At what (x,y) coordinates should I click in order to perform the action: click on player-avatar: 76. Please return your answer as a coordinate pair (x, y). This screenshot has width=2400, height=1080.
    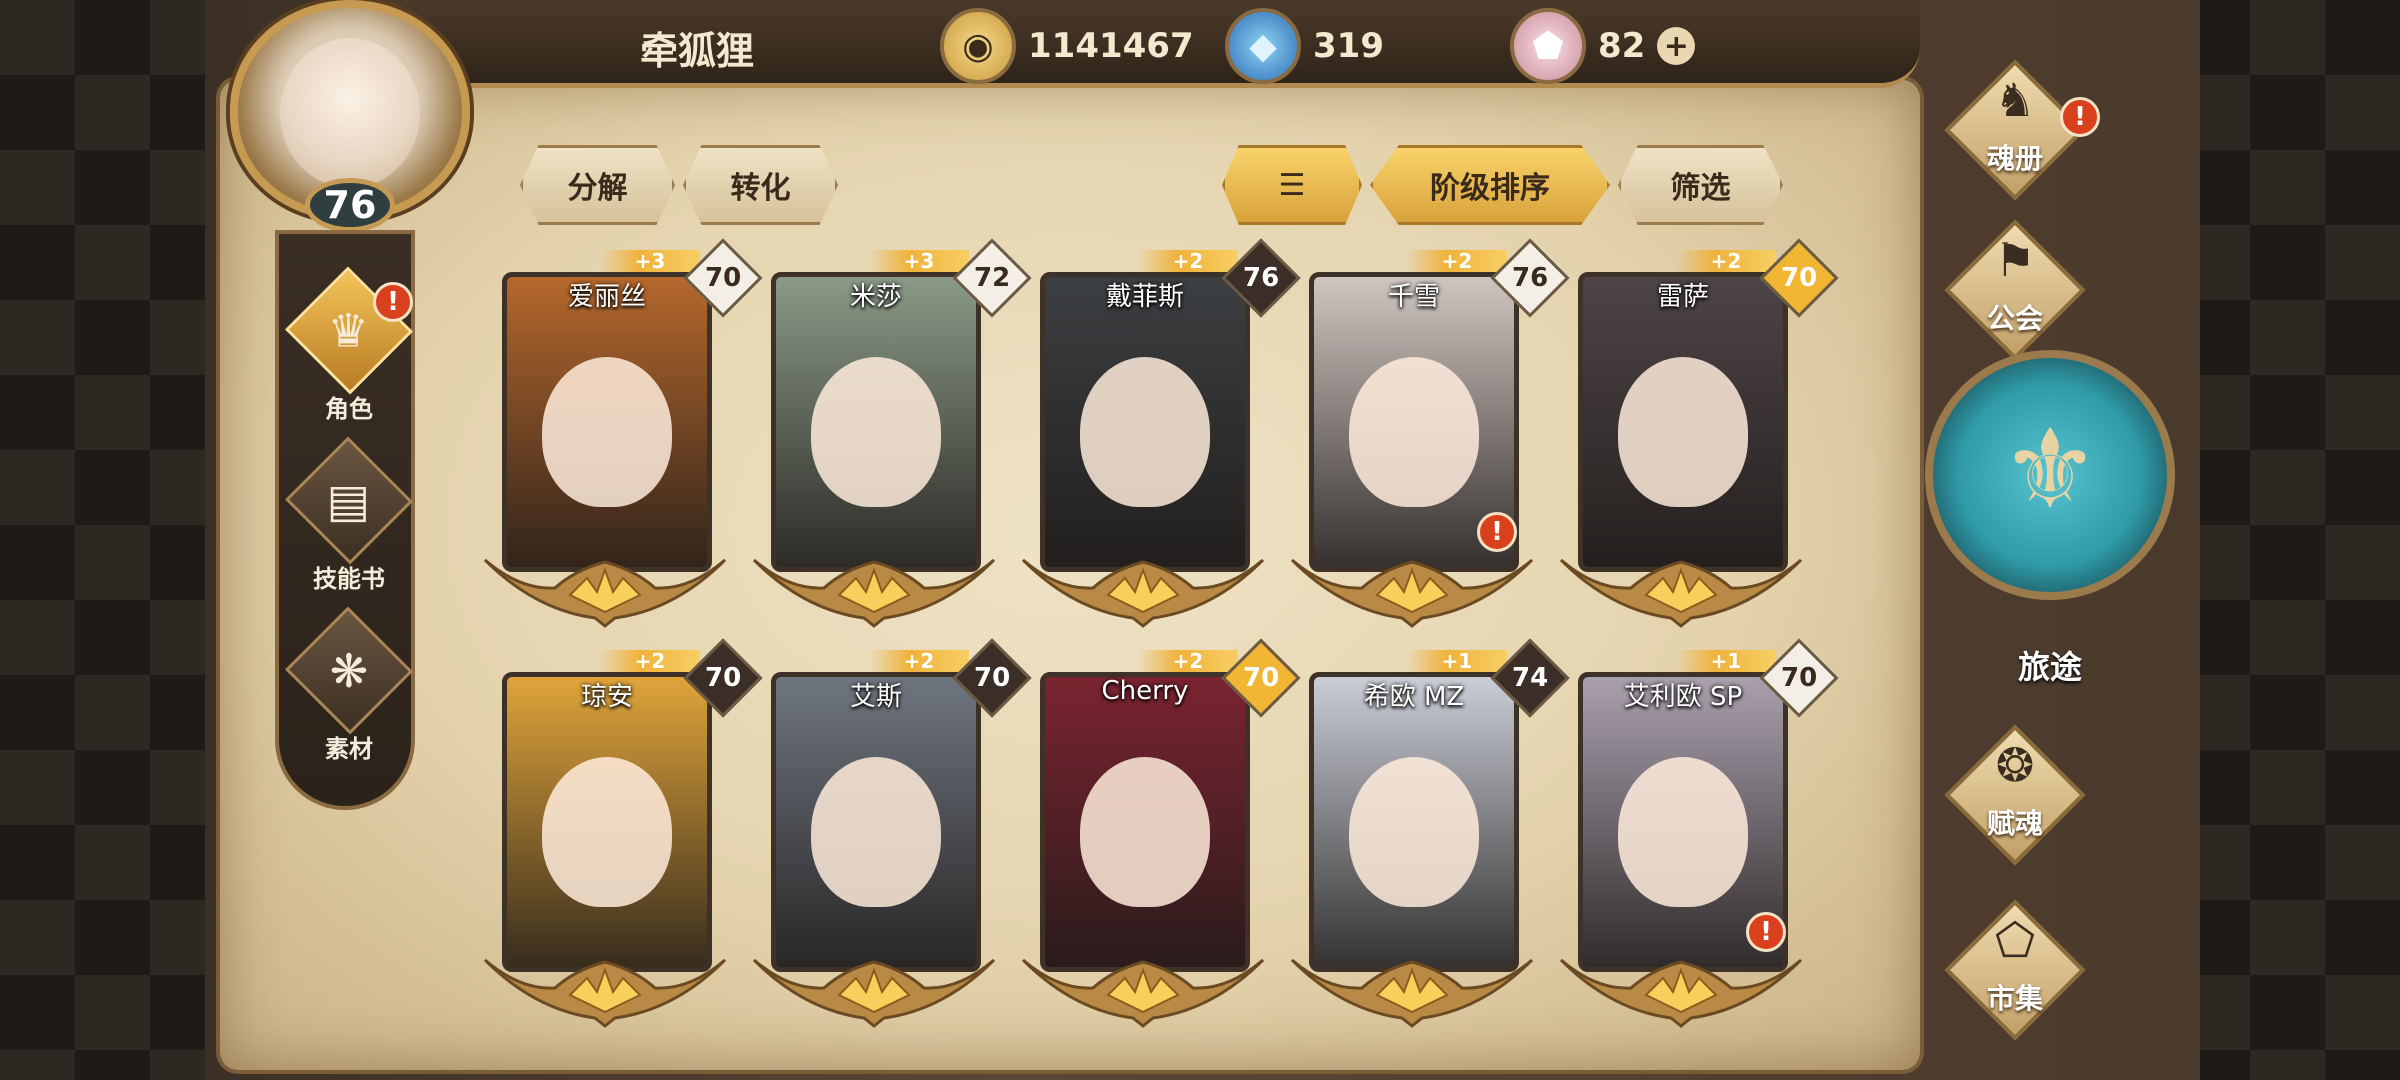
    Looking at the image, I should click on (350, 120).